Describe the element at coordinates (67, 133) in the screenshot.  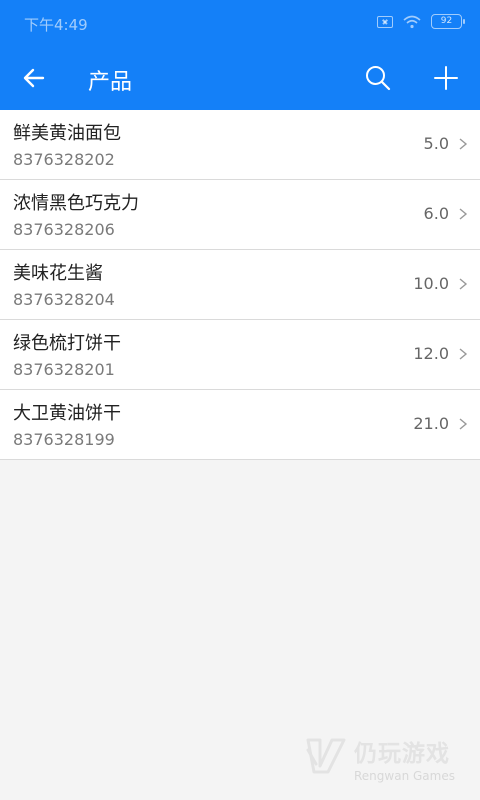
I see `product-name: 鲜美黄油面包` at that location.